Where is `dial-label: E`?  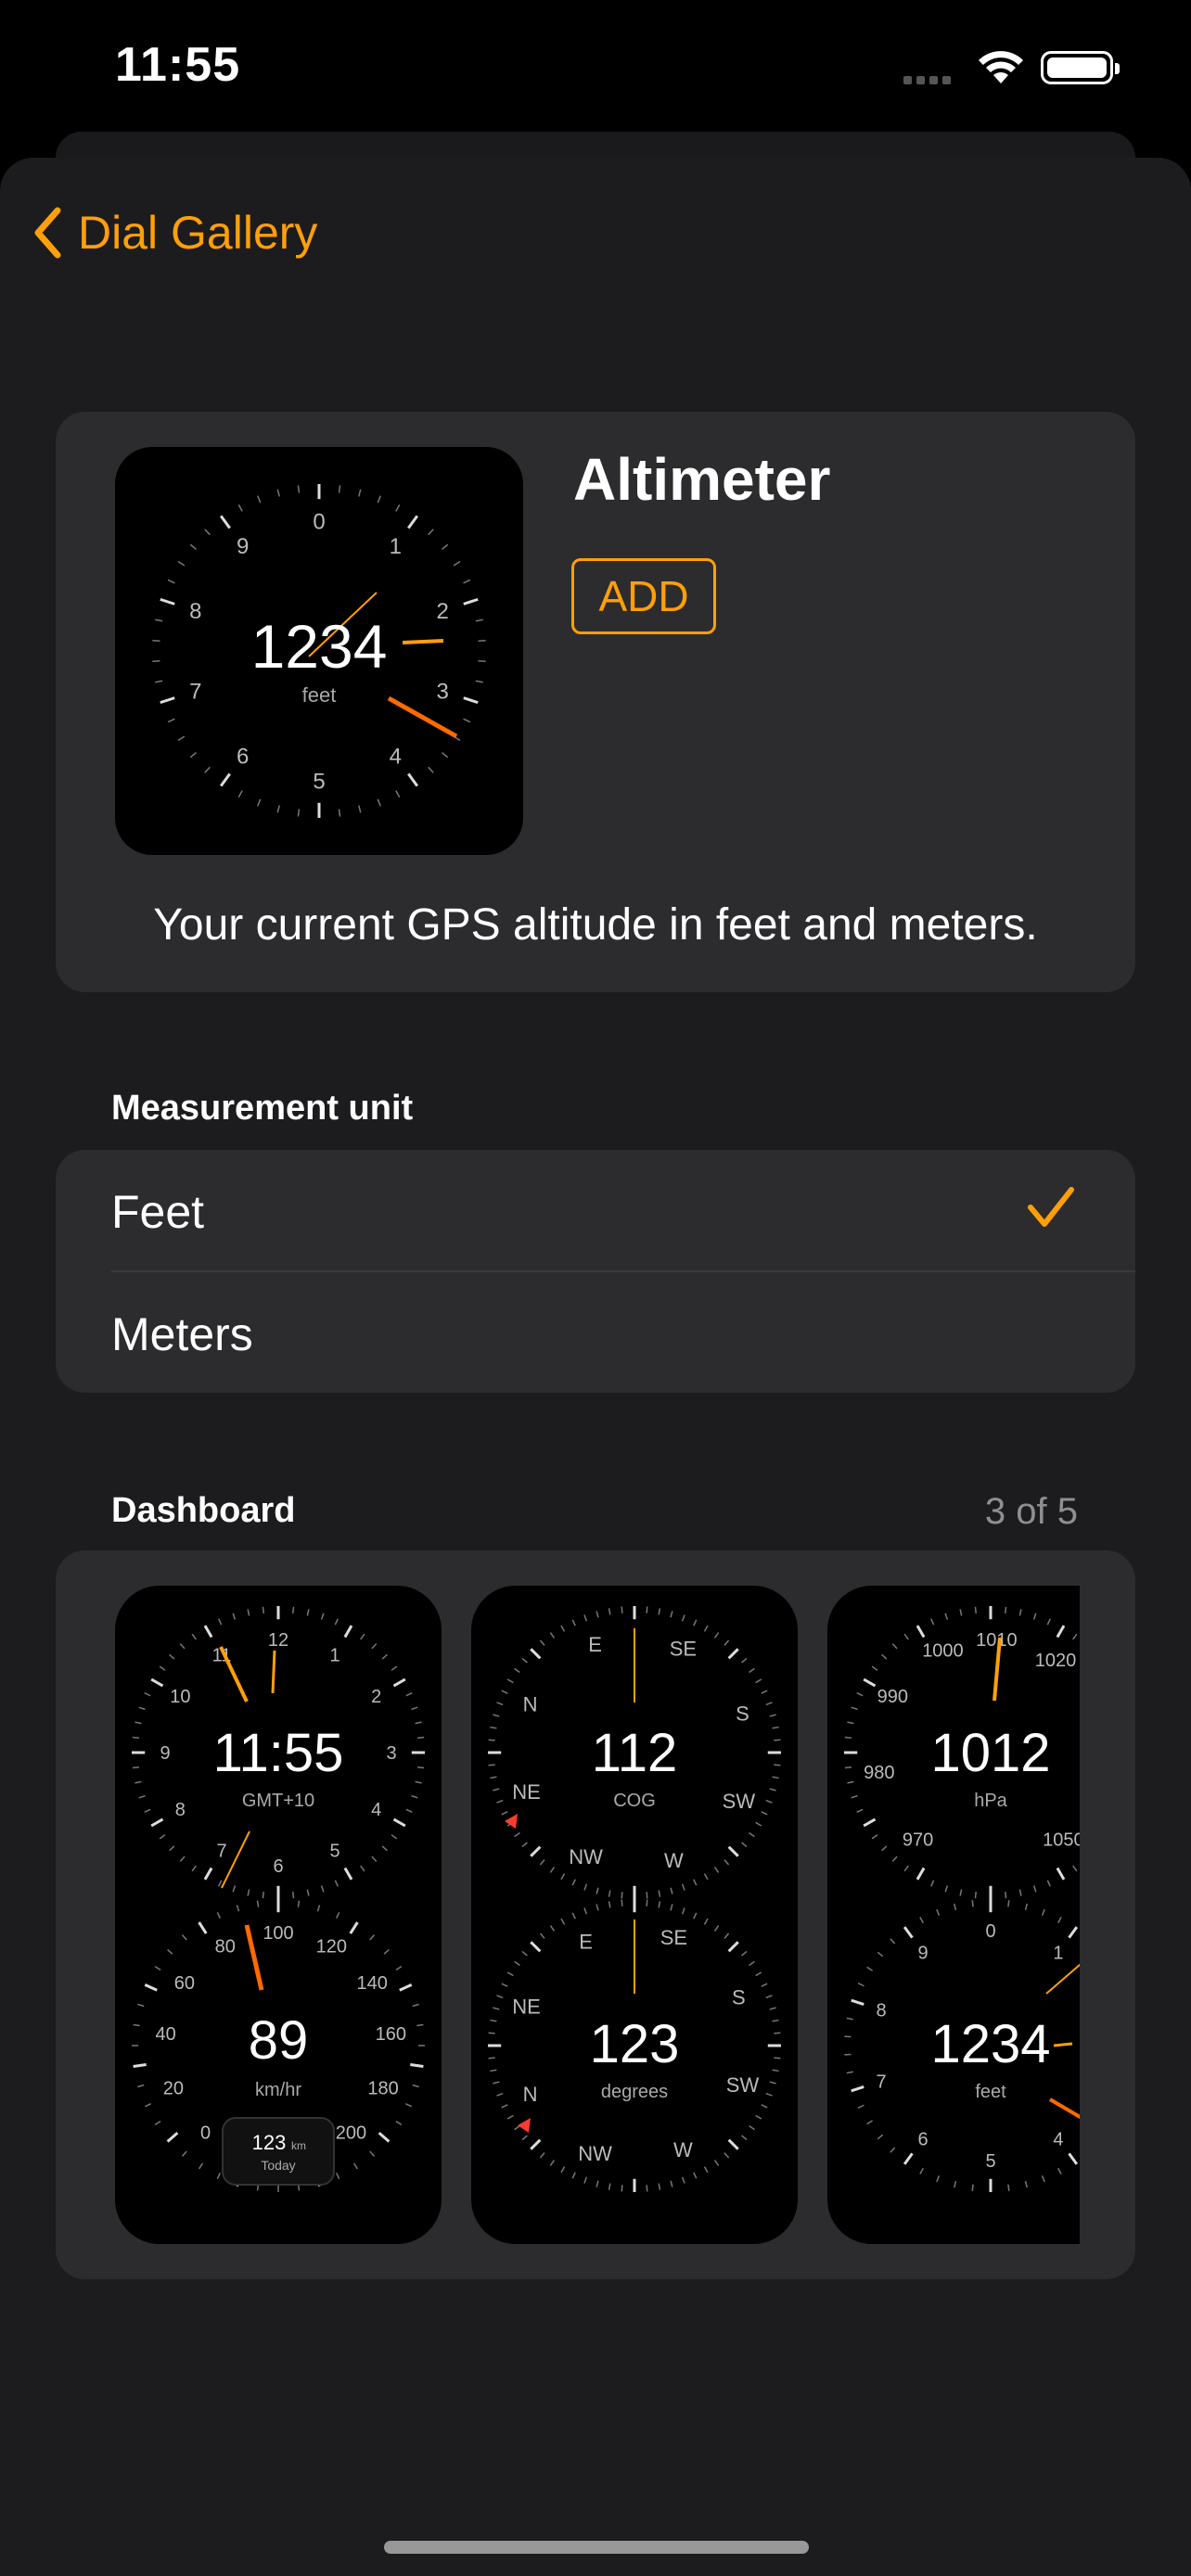 dial-label: E is located at coordinates (586, 1941).